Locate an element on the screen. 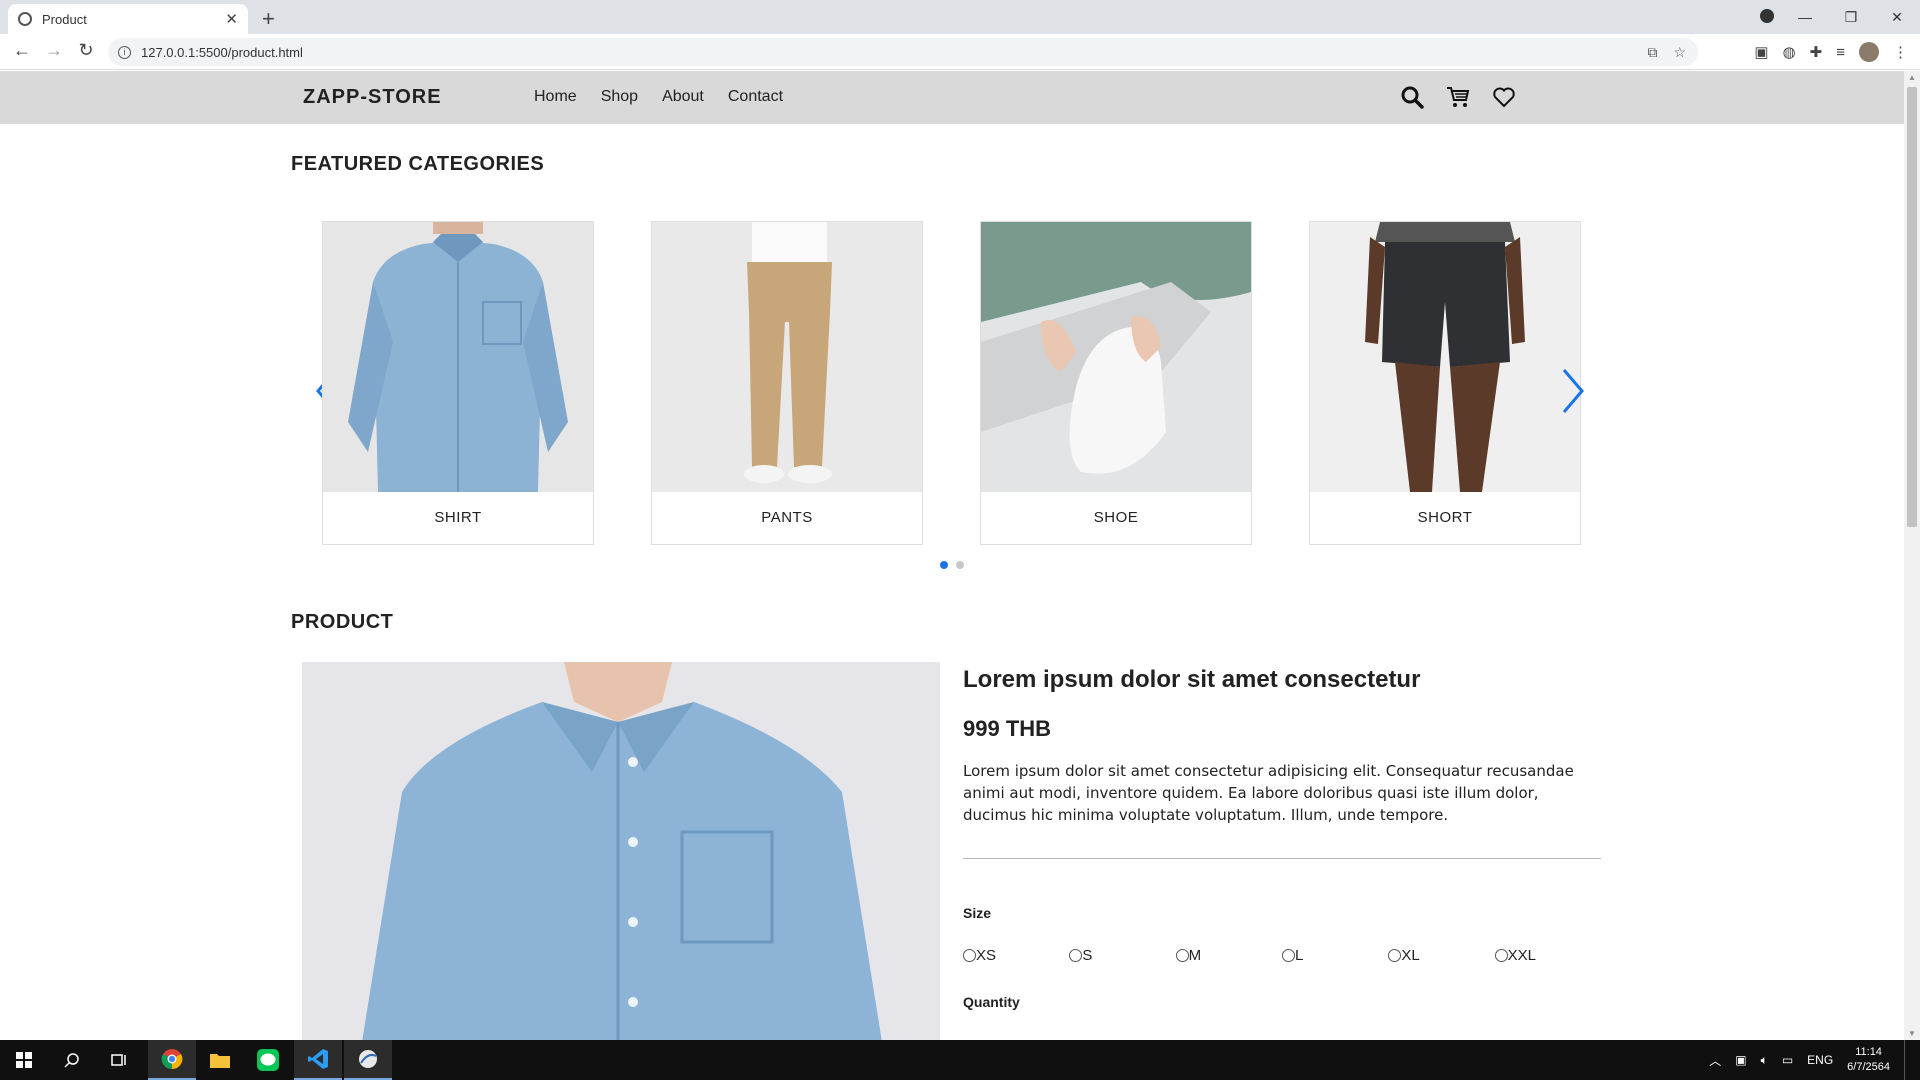 Image resolution: width=1920 pixels, height=1080 pixels. size-option-xl: XL is located at coordinates (1441, 955).